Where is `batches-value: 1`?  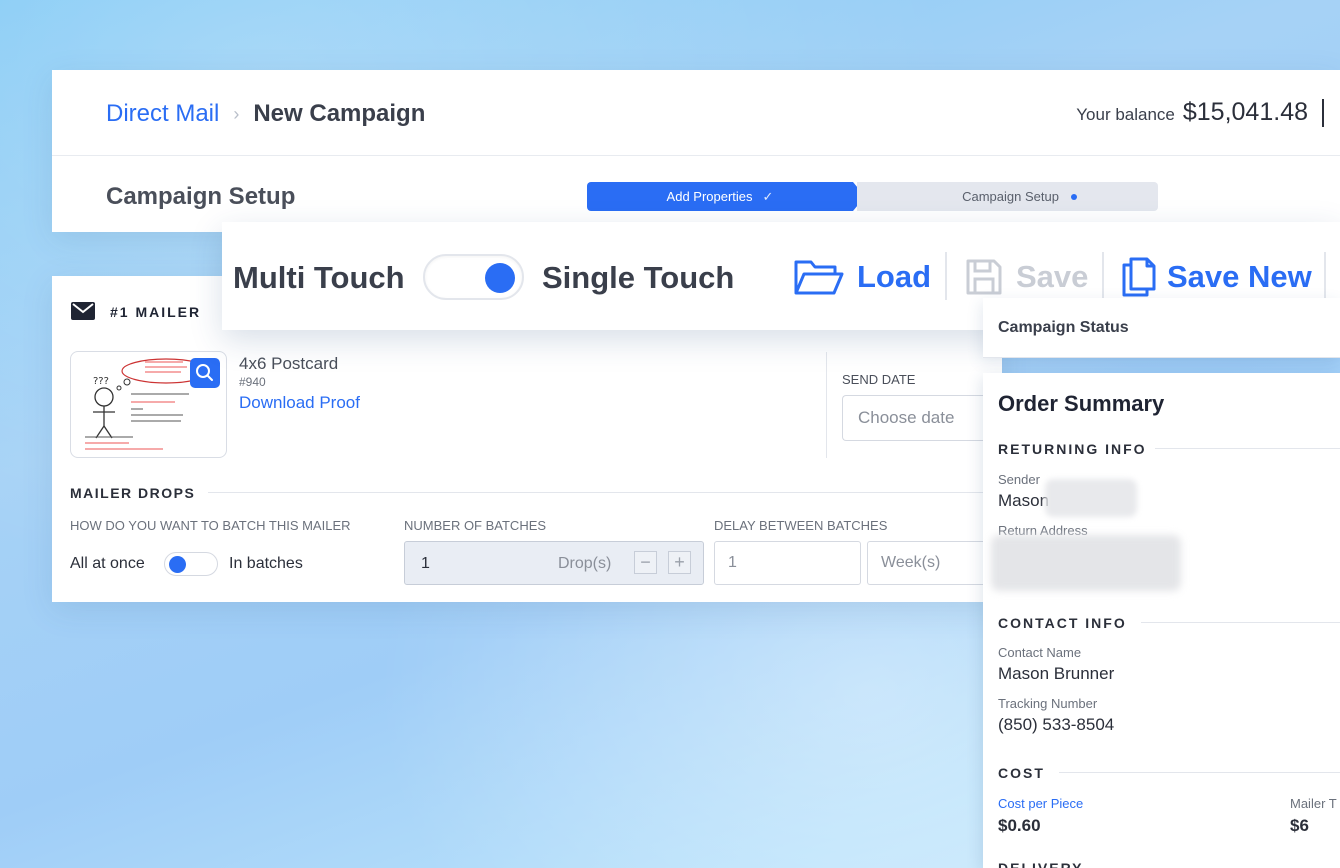
batches-value: 1 is located at coordinates (425, 563).